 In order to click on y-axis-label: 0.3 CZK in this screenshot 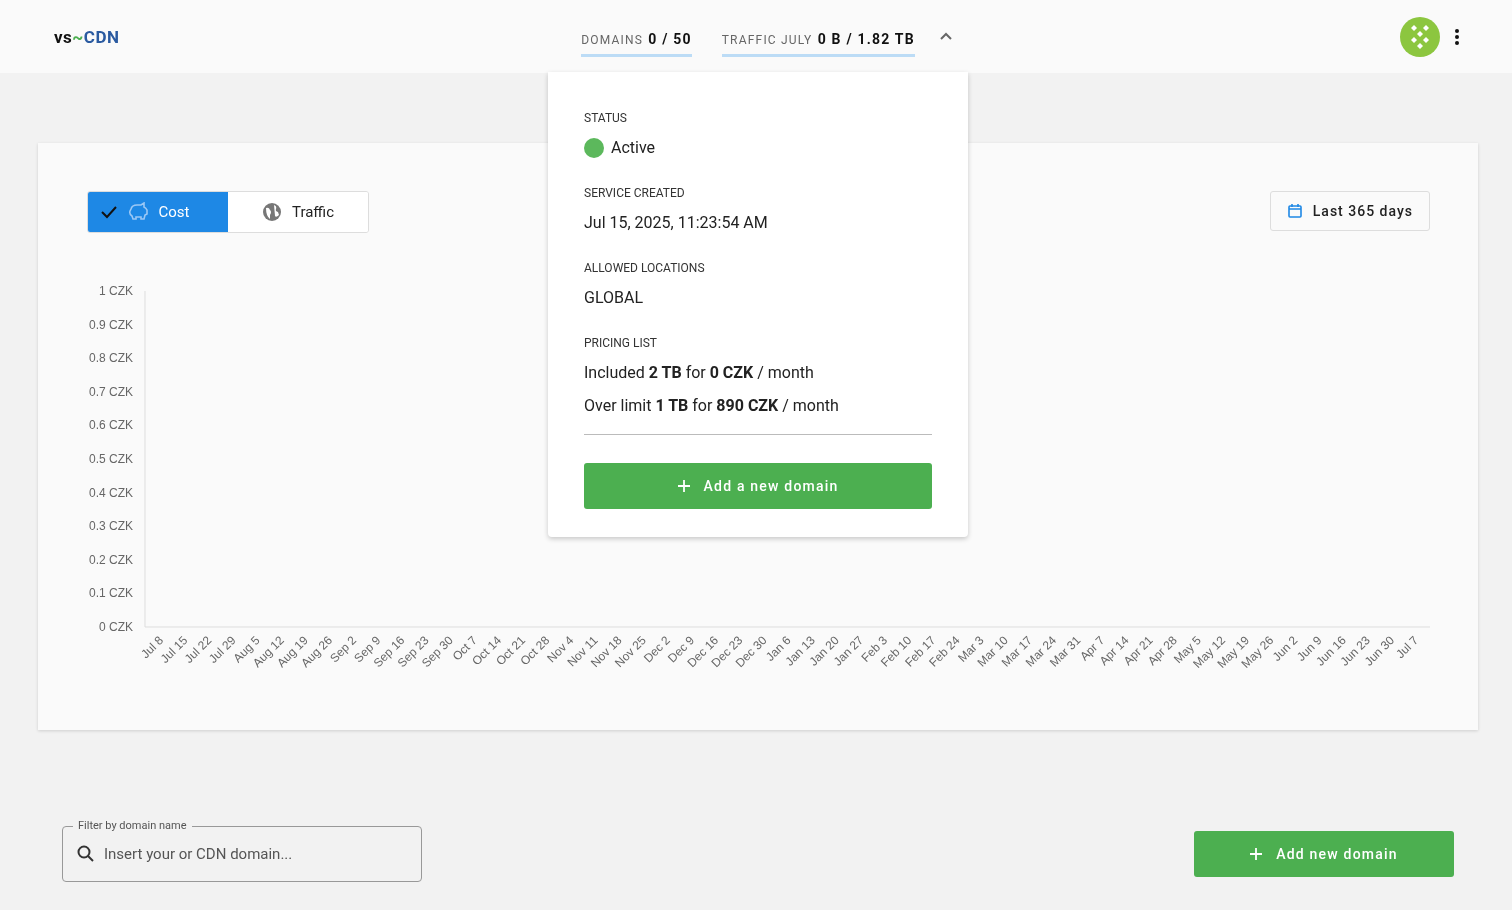, I will do `click(111, 526)`.